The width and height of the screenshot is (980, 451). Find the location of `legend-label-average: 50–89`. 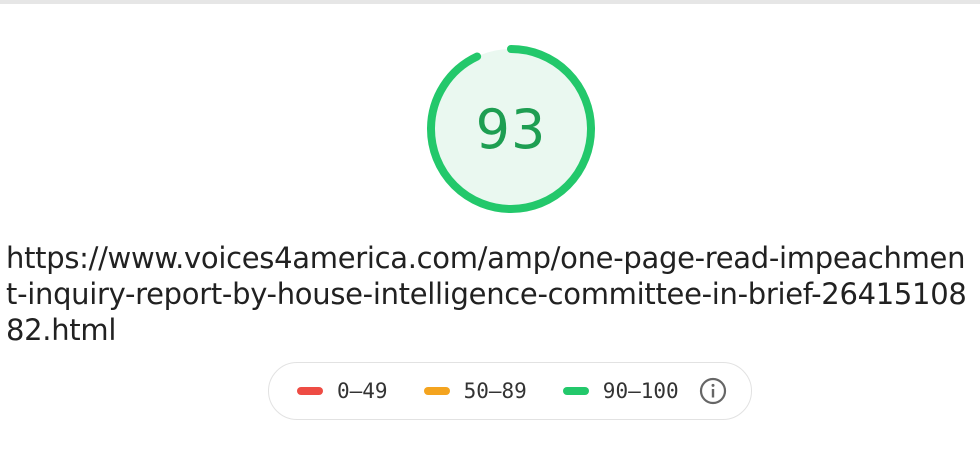

legend-label-average: 50–89 is located at coordinates (495, 391).